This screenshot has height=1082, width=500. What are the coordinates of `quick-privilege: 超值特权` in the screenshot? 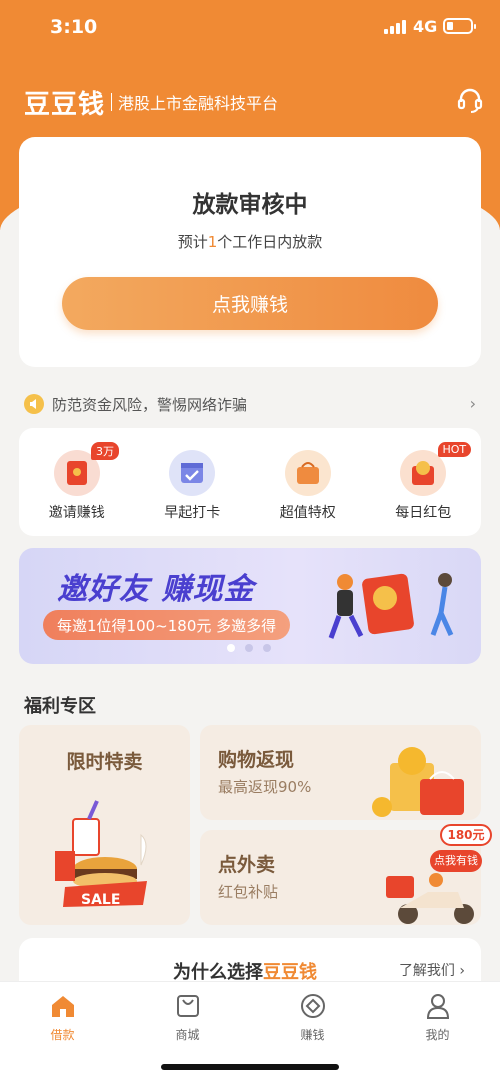 It's located at (308, 482).